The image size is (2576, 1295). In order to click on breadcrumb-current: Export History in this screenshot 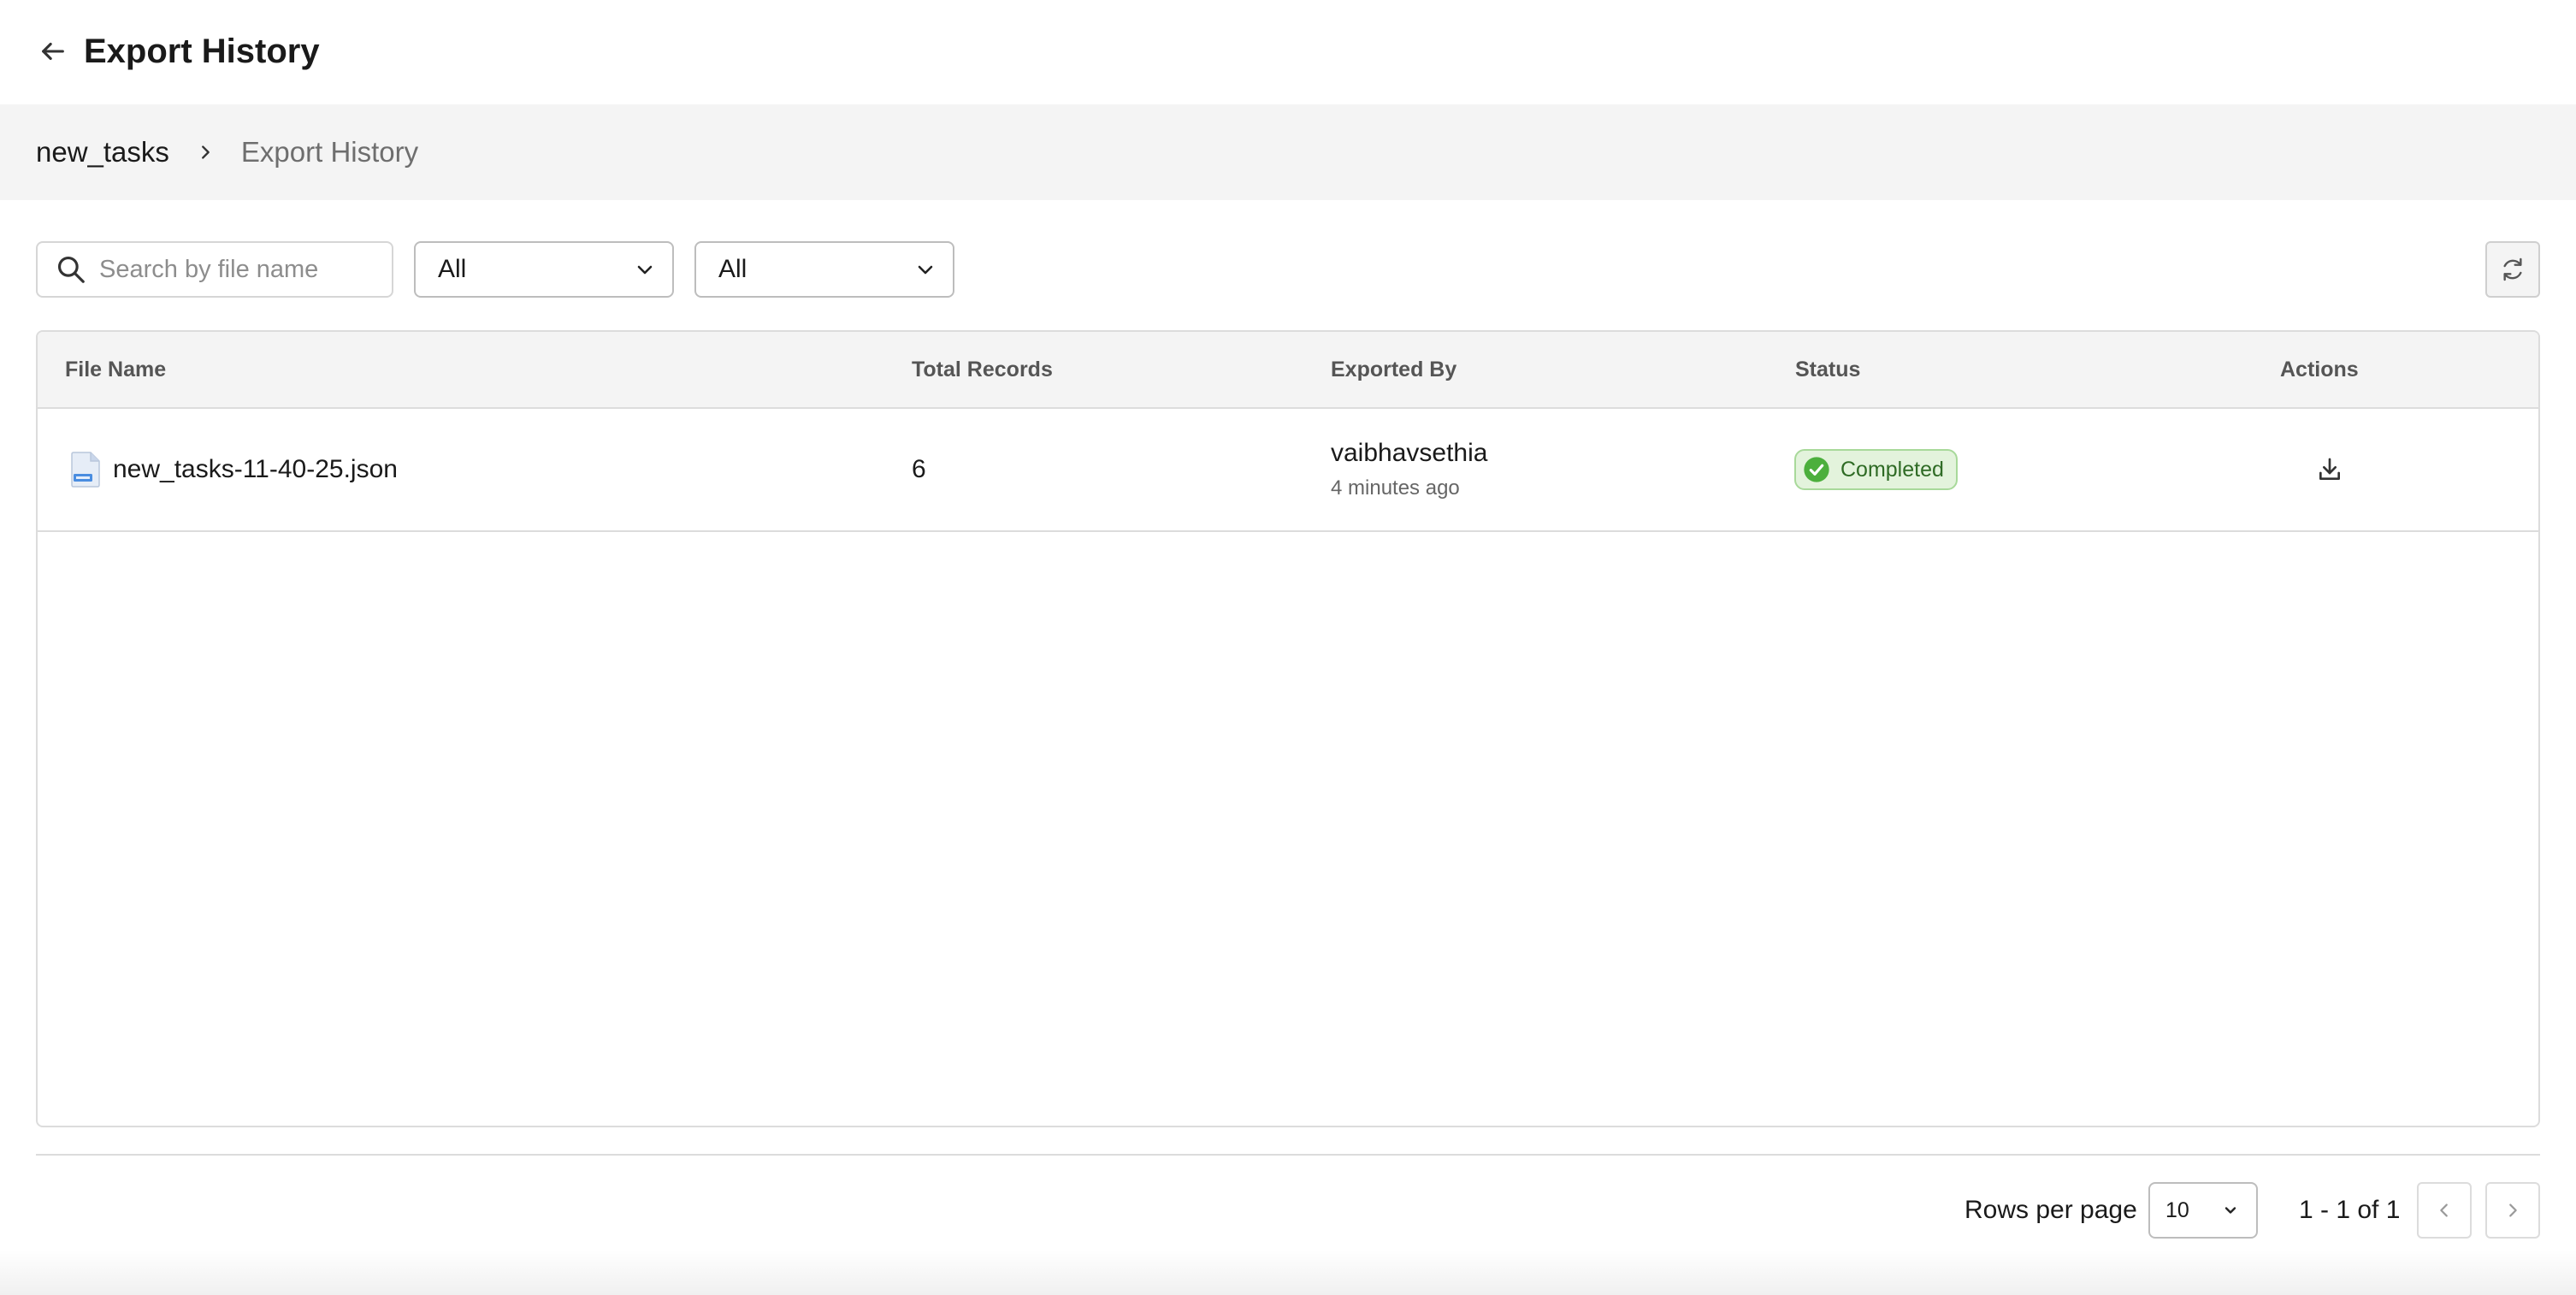, I will do `click(329, 152)`.